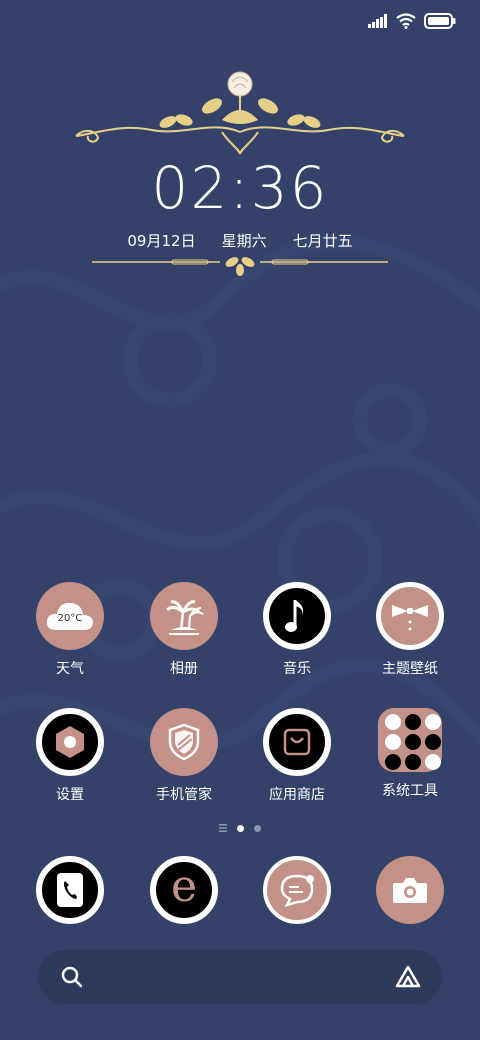  What do you see at coordinates (297, 669) in the screenshot?
I see `app-label: 音乐` at bounding box center [297, 669].